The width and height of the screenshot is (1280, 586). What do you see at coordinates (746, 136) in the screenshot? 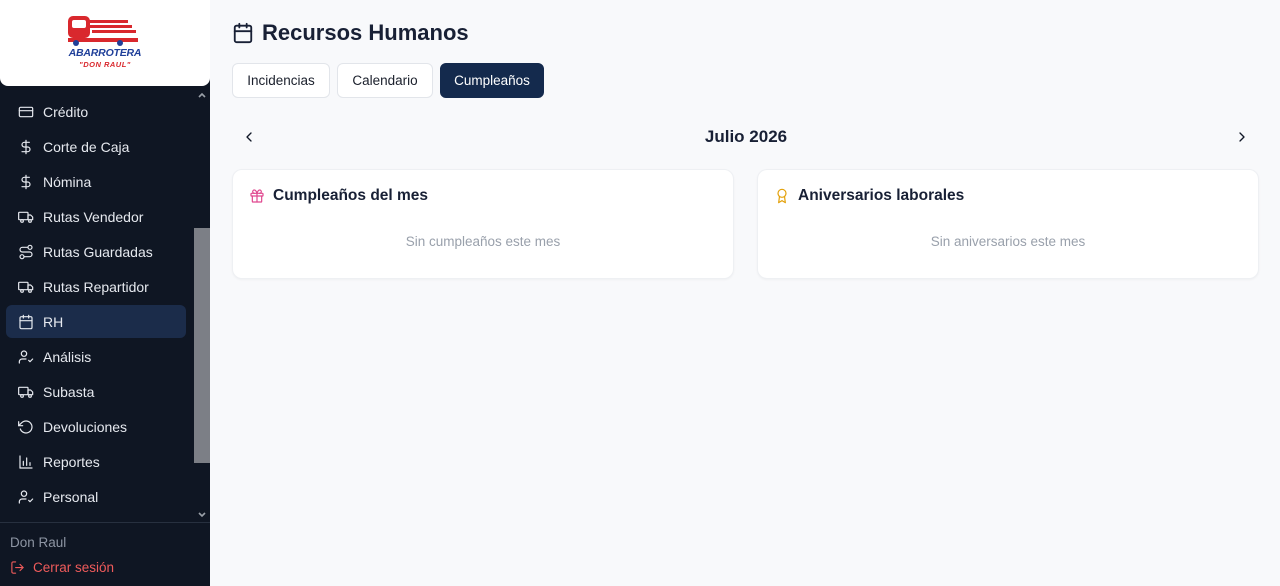
I see `current-month-label: Julio 2026` at bounding box center [746, 136].